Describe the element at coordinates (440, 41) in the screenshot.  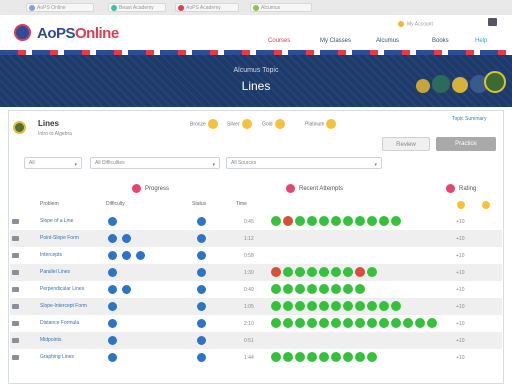
I see `nav-books: Books` at that location.